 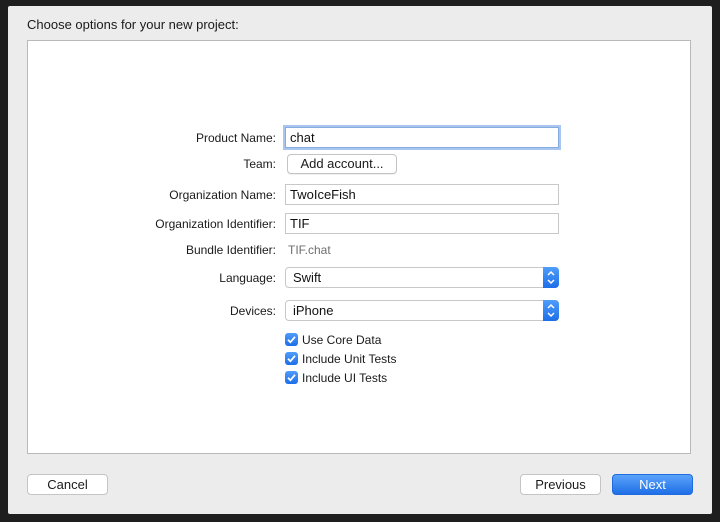 What do you see at coordinates (307, 277) in the screenshot?
I see `language-selected: Swift` at bounding box center [307, 277].